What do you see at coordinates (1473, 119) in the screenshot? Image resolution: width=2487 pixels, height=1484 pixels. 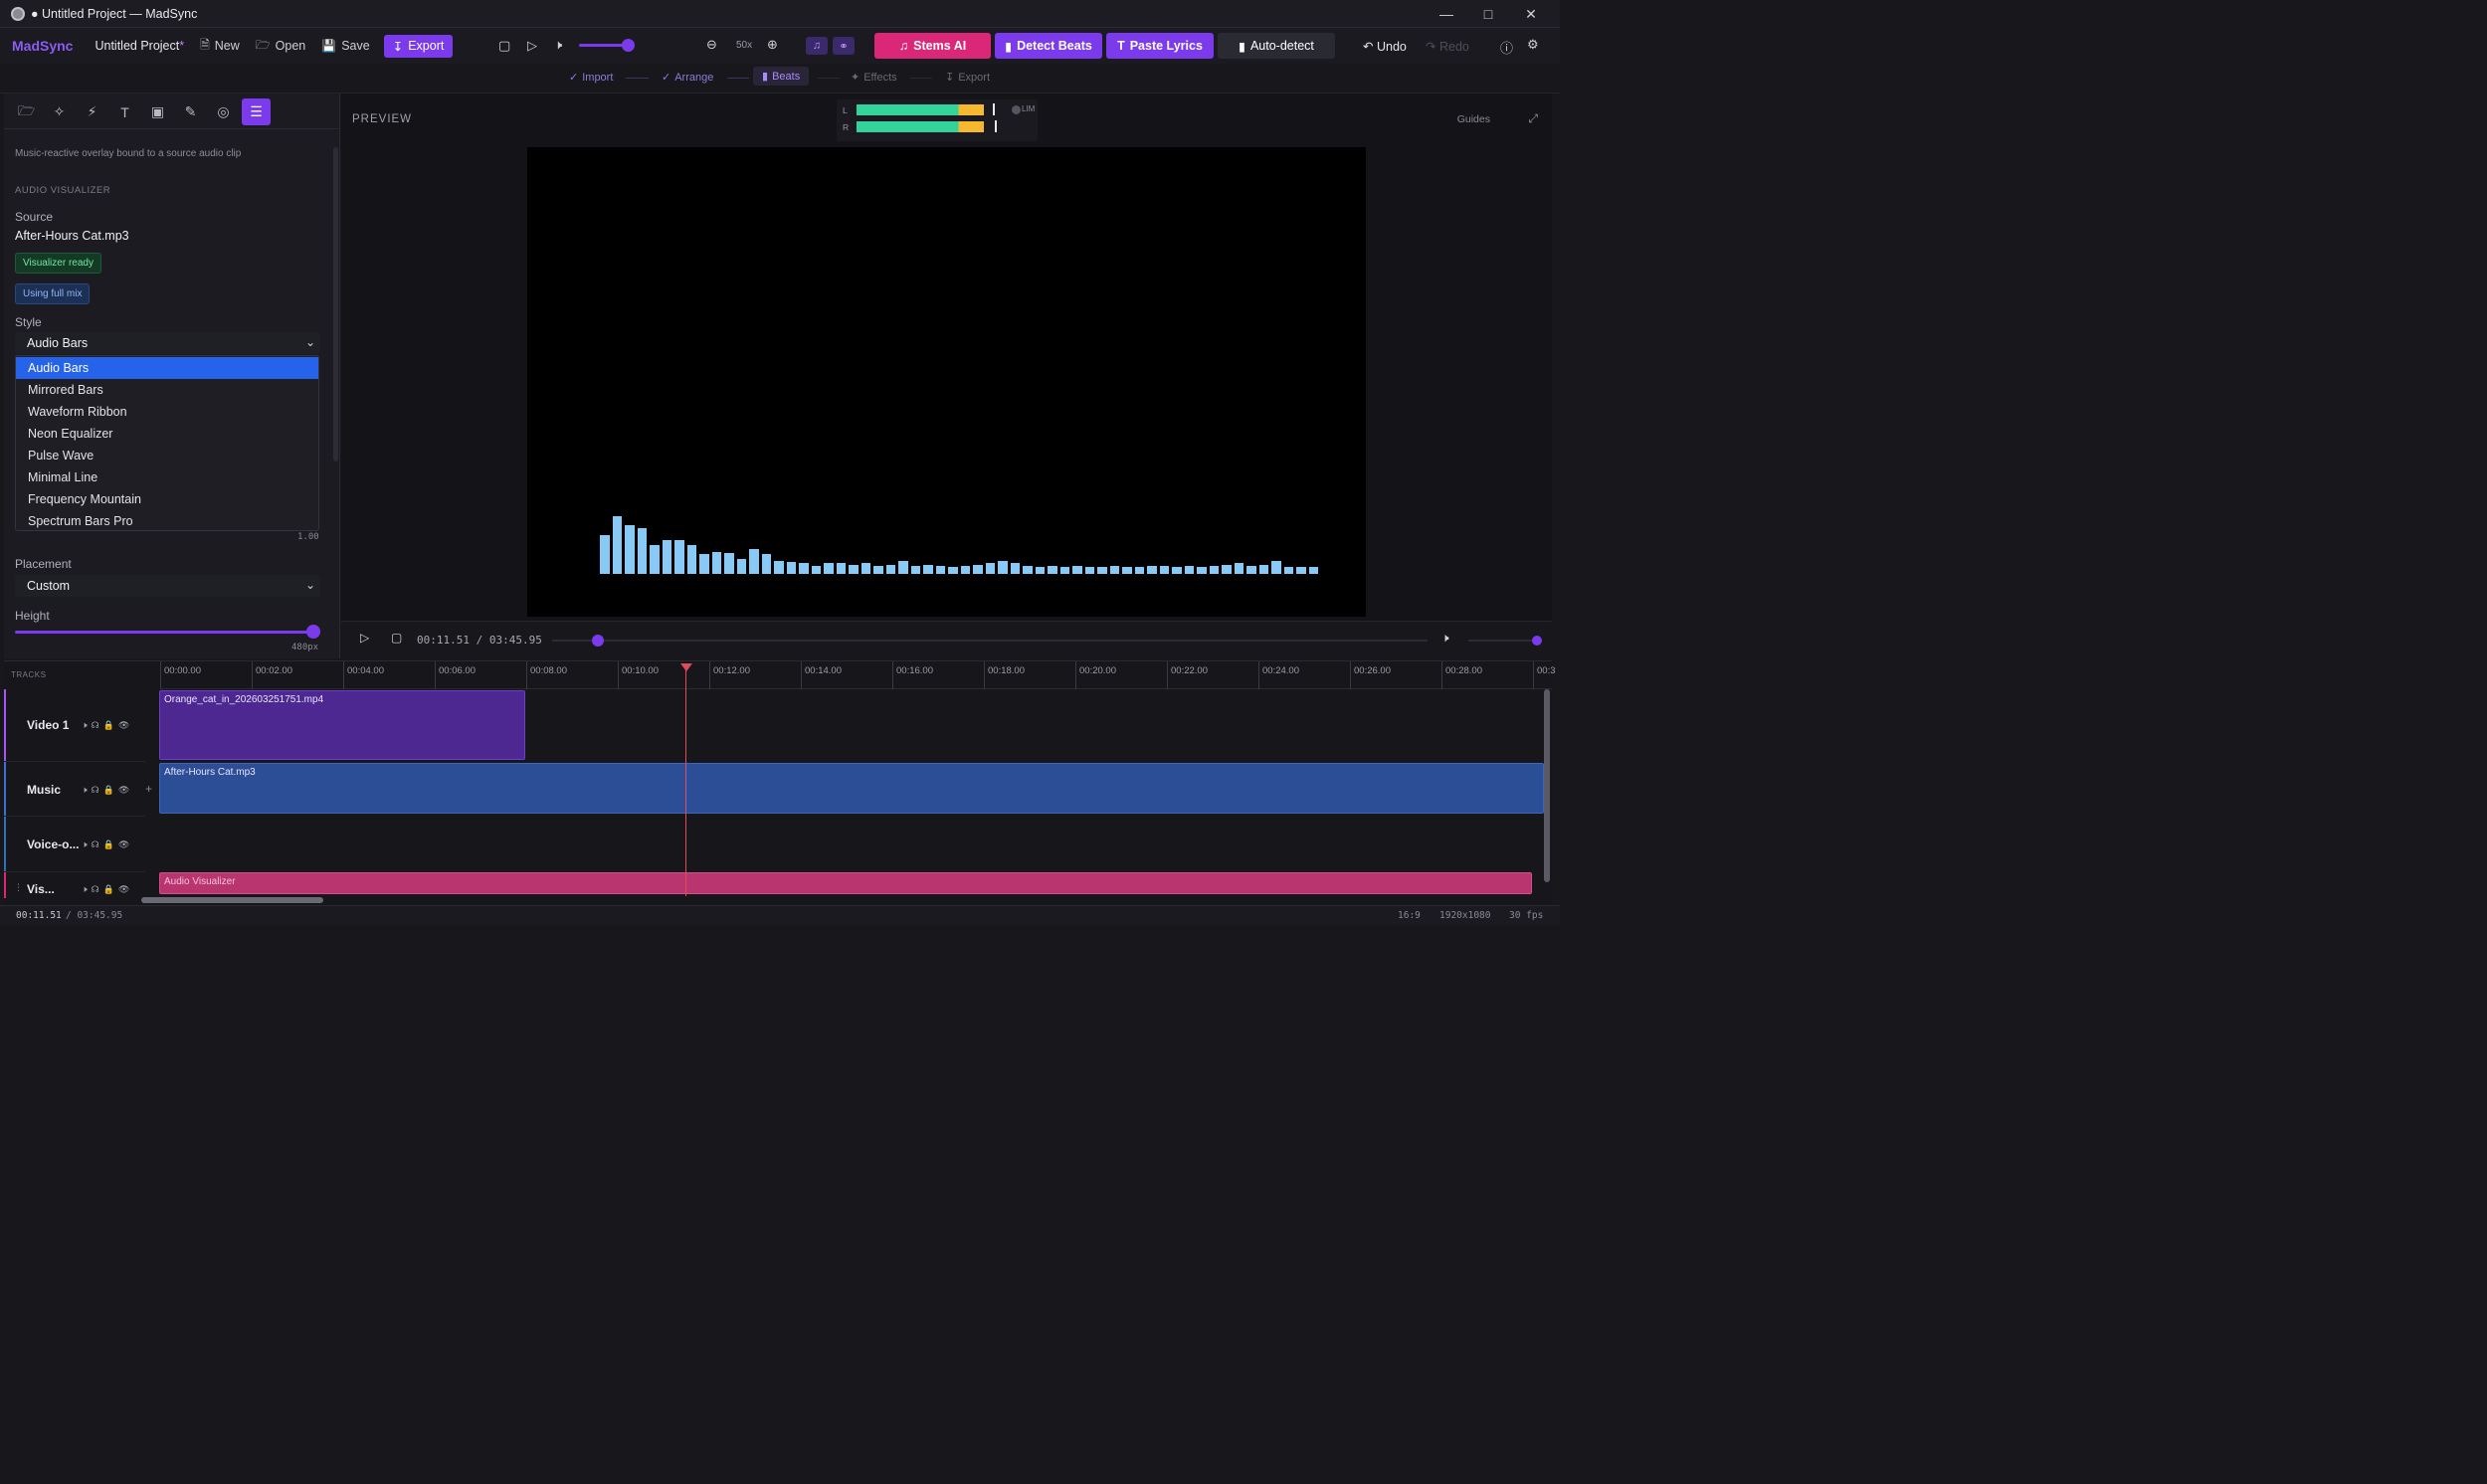 I see `guides-button: Guides` at bounding box center [1473, 119].